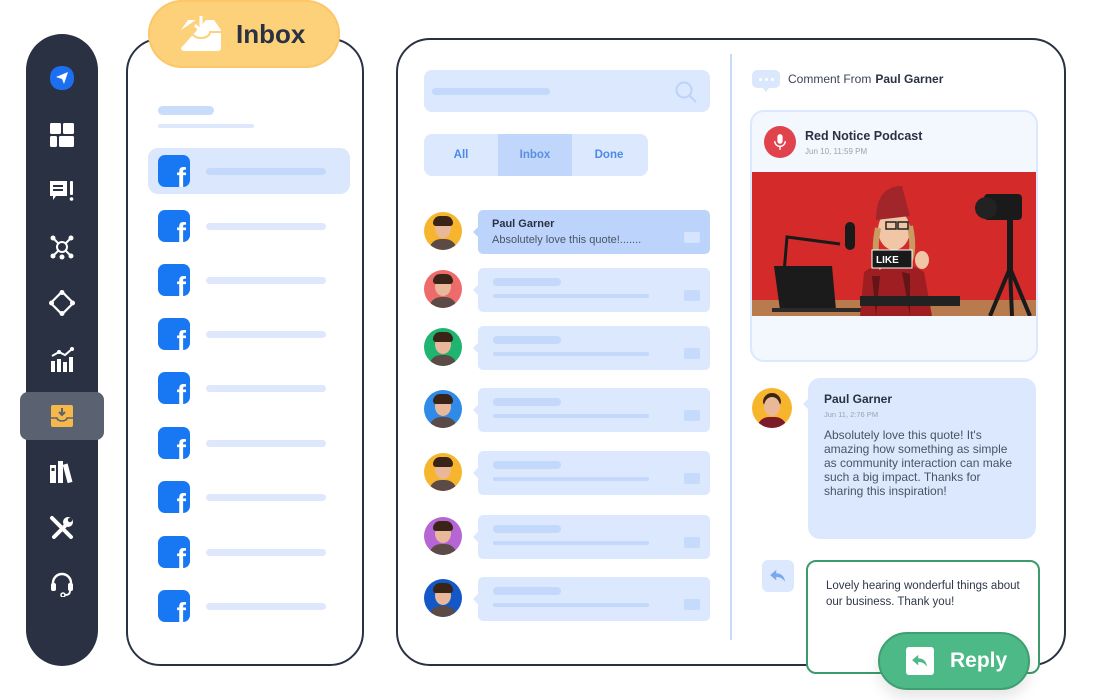  Describe the element at coordinates (461, 155) in the screenshot. I see `tab-all: All` at that location.